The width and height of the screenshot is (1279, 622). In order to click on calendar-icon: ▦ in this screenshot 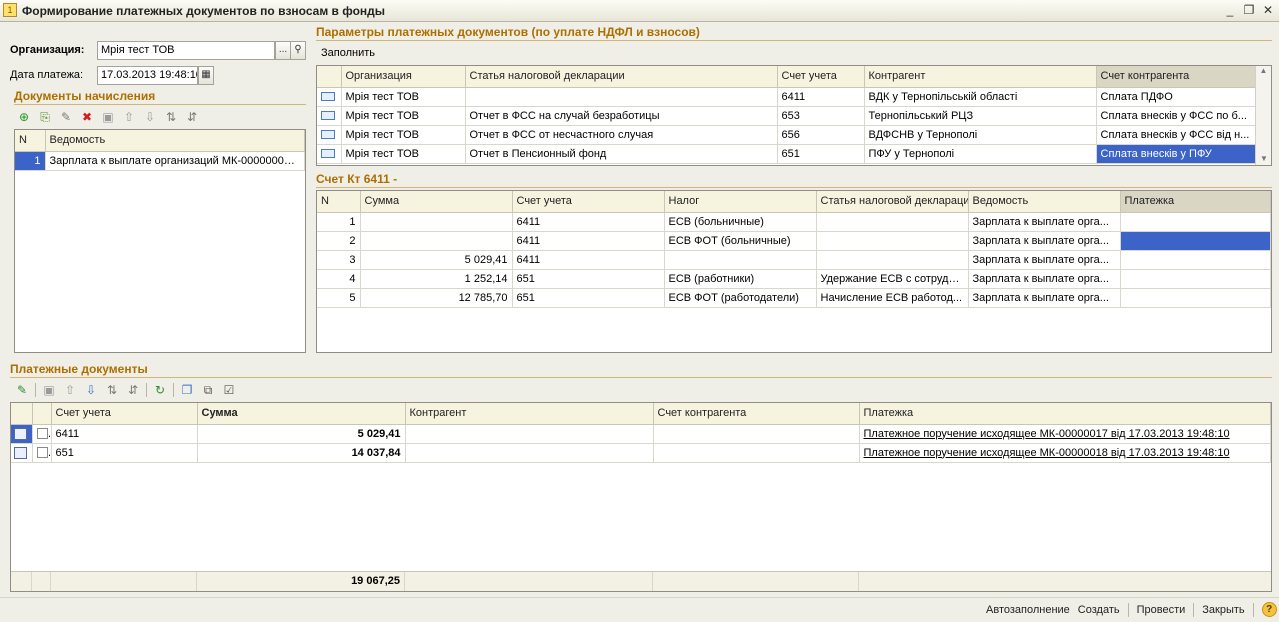, I will do `click(206, 75)`.